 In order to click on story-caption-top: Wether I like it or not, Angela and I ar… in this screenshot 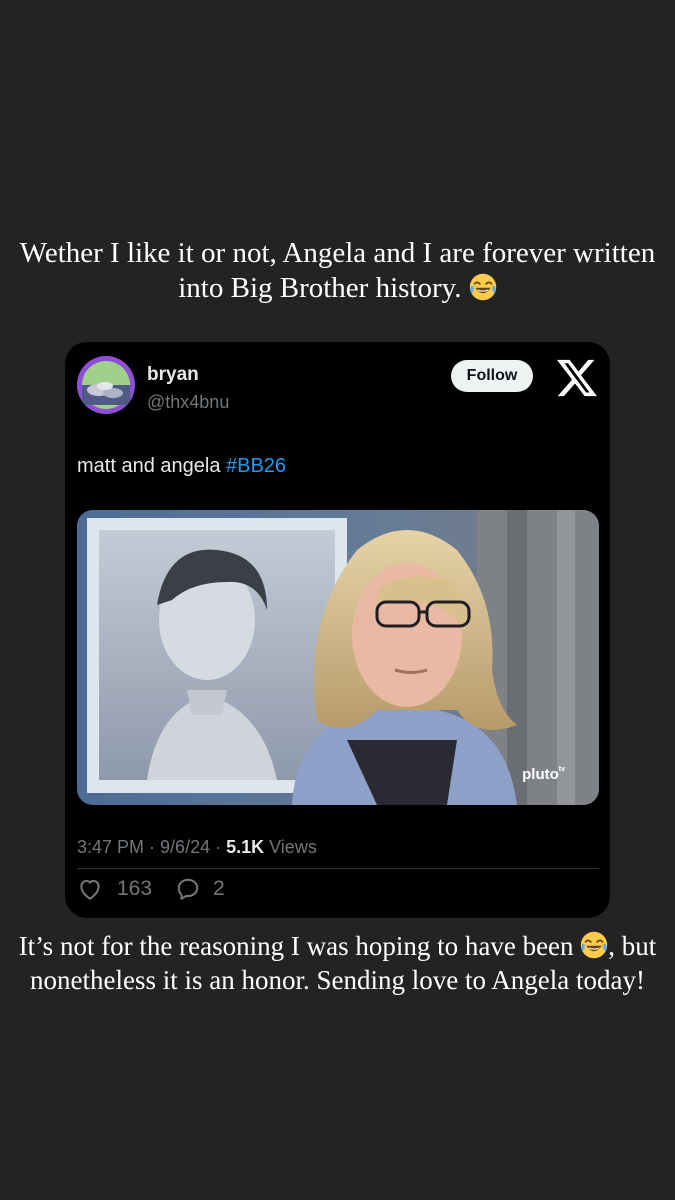, I will do `click(337, 271)`.